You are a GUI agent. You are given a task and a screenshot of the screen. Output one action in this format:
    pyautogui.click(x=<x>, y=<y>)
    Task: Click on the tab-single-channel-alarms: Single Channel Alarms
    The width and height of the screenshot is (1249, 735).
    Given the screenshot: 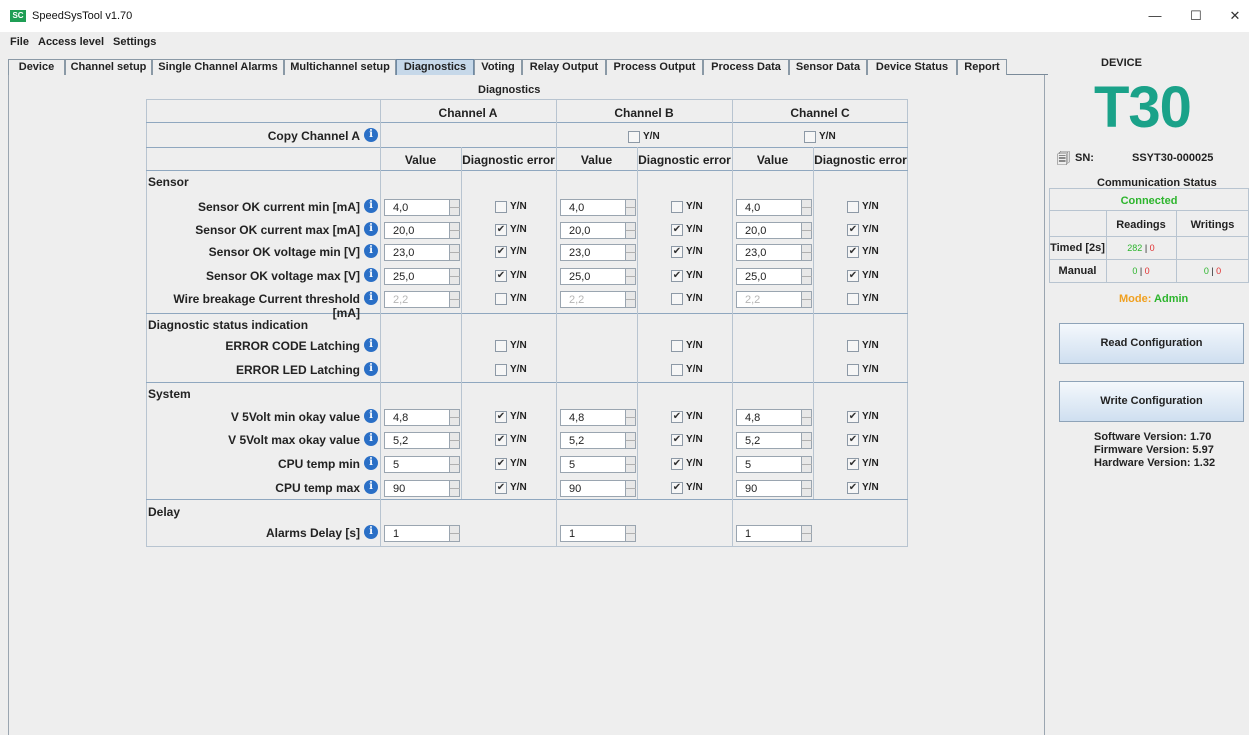 What is the action you would take?
    pyautogui.click(x=218, y=67)
    